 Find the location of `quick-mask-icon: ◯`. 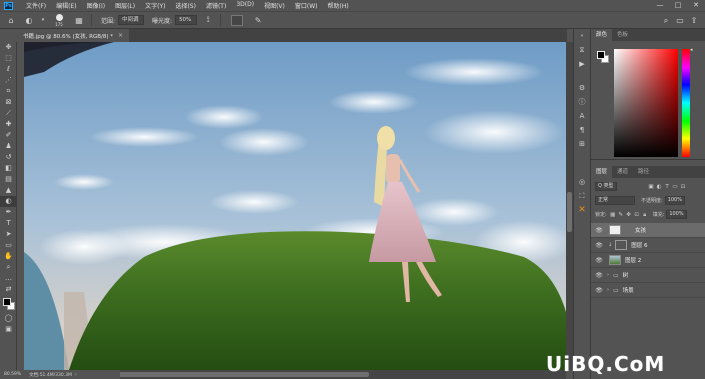

quick-mask-icon: ◯ is located at coordinates (8, 318).